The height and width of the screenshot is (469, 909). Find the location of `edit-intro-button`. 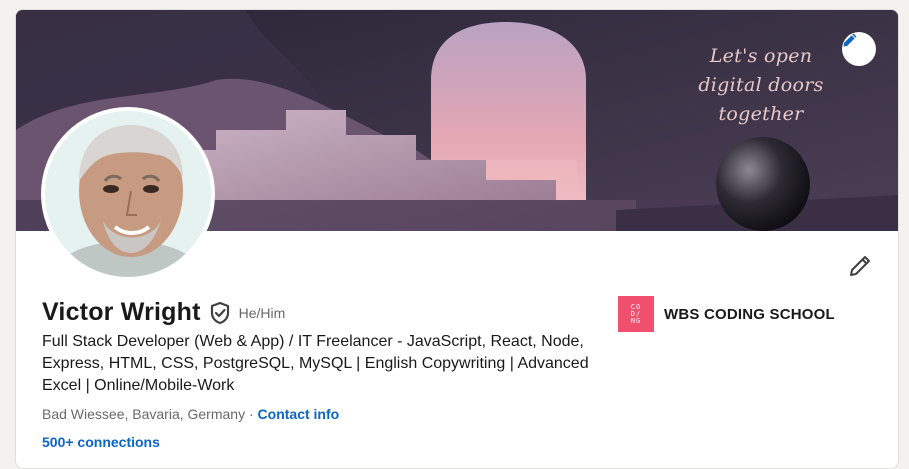

edit-intro-button is located at coordinates (860, 266).